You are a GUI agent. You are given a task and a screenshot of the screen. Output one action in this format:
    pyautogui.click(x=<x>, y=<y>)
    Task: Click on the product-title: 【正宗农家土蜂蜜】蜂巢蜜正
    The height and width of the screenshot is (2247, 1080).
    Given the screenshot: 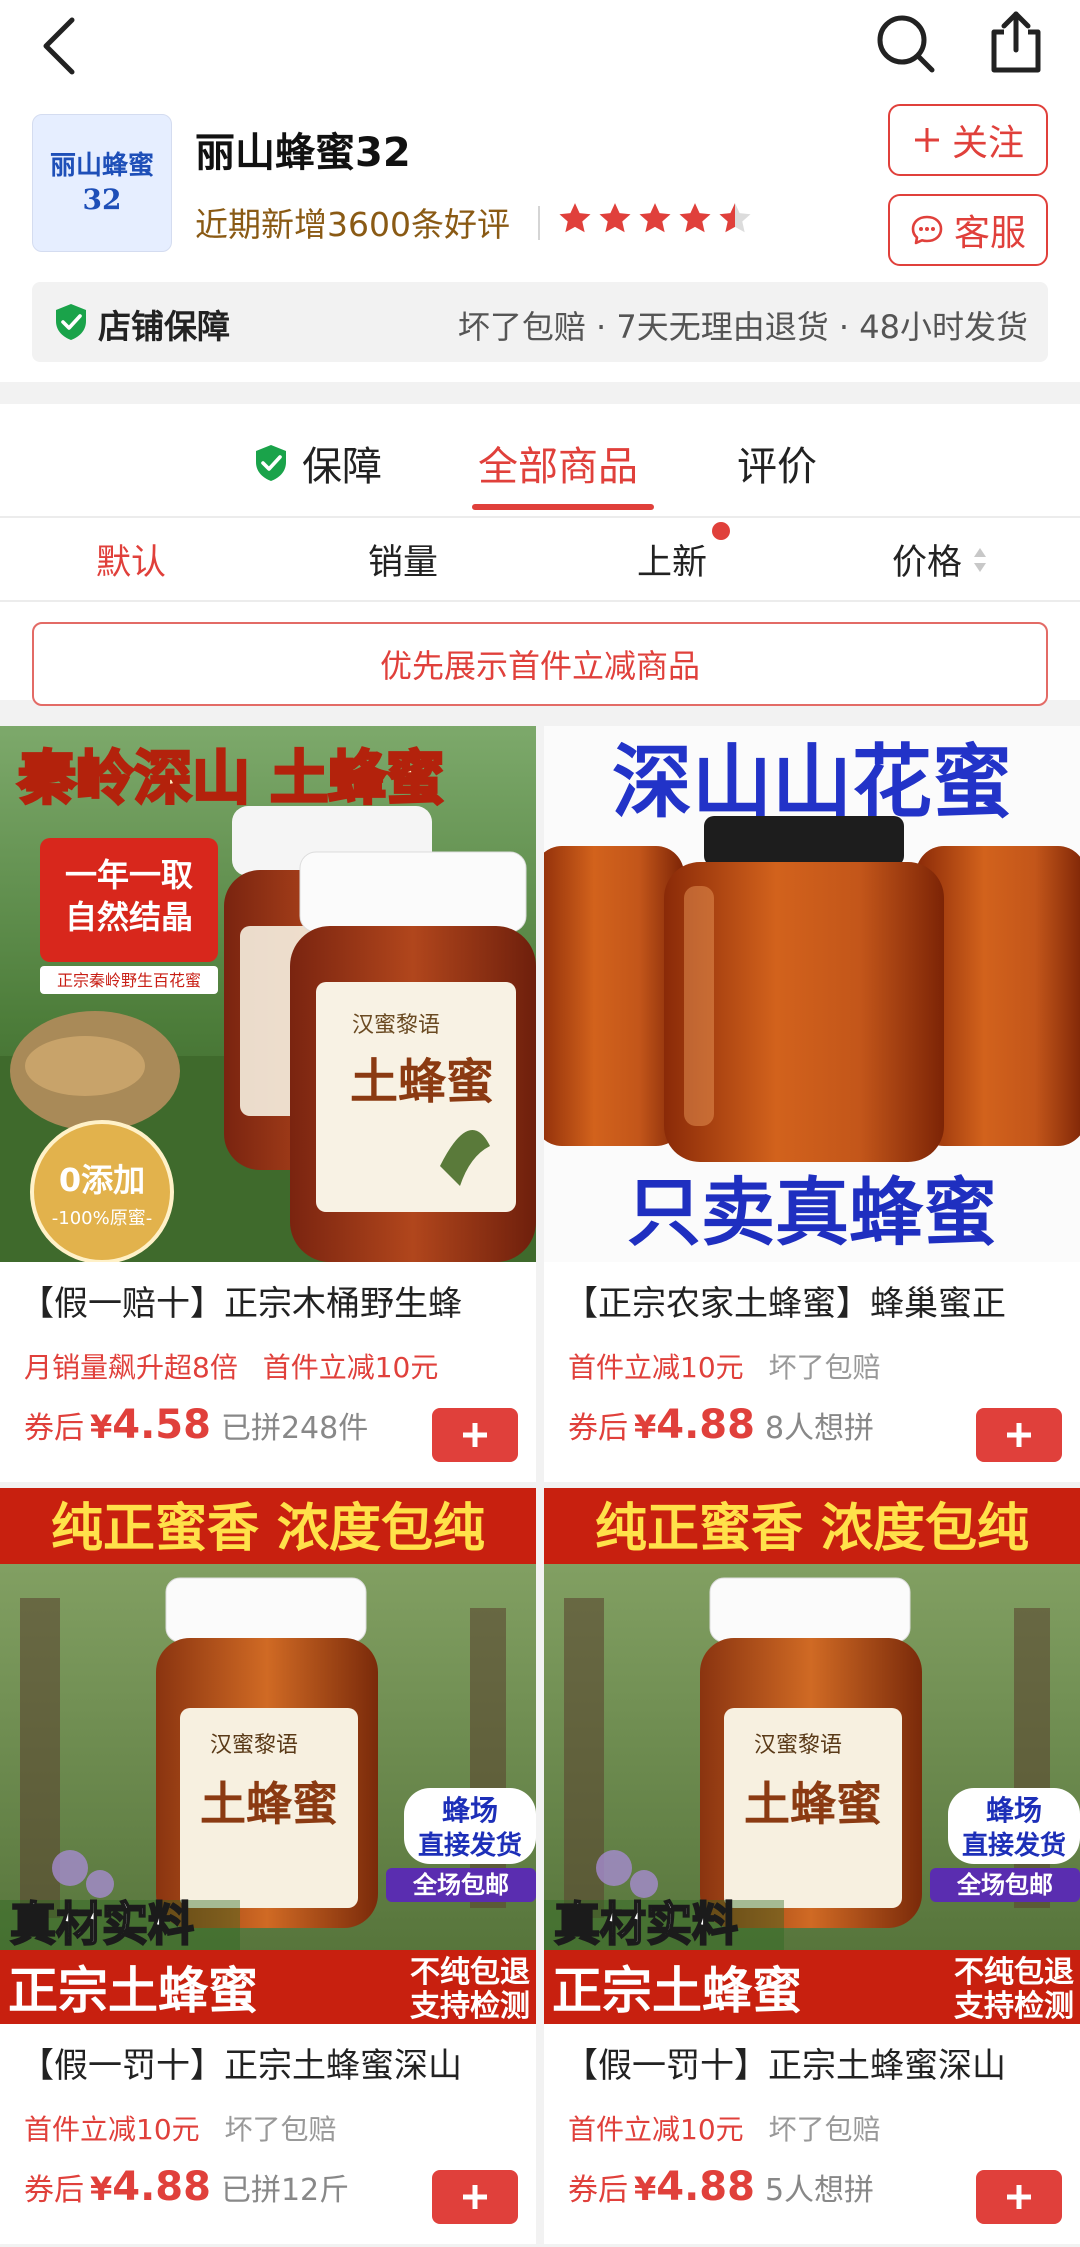 What is the action you would take?
    pyautogui.click(x=816, y=1300)
    